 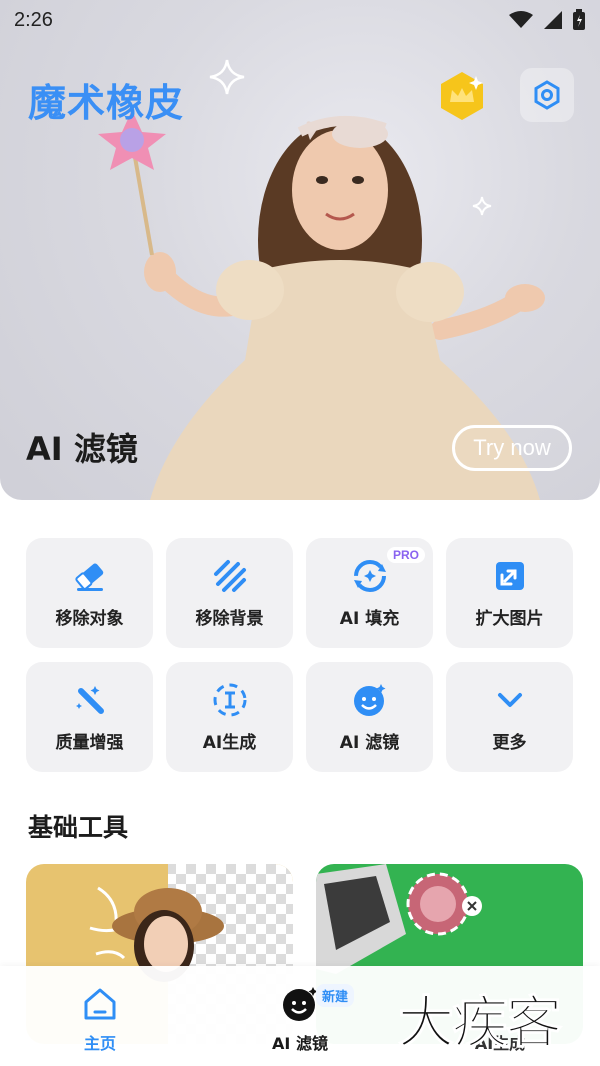 I want to click on home-icon, so click(x=100, y=1004).